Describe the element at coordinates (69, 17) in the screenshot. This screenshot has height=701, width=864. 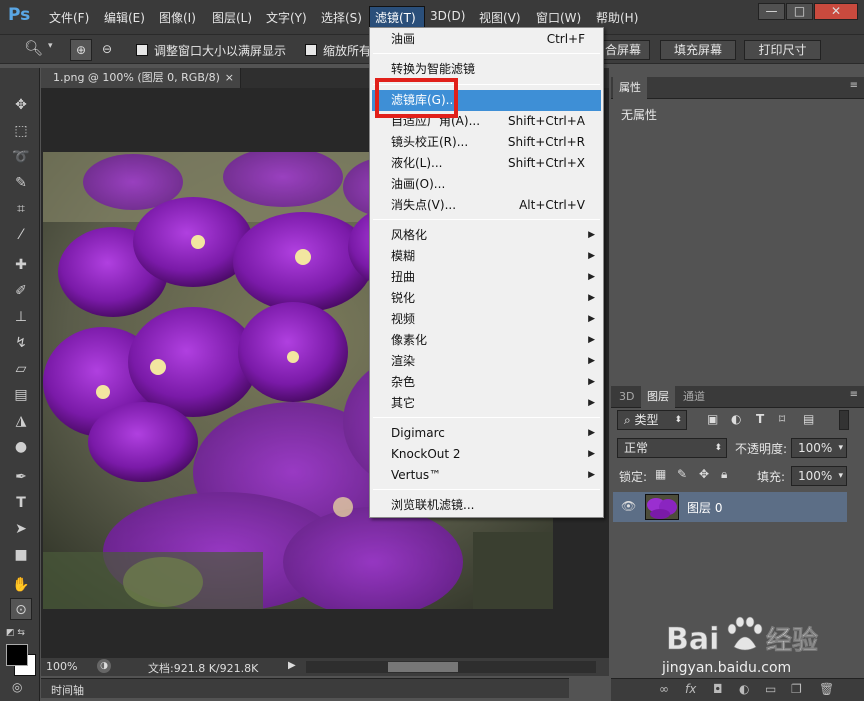
I see `menu-file: 文件(F)` at that location.